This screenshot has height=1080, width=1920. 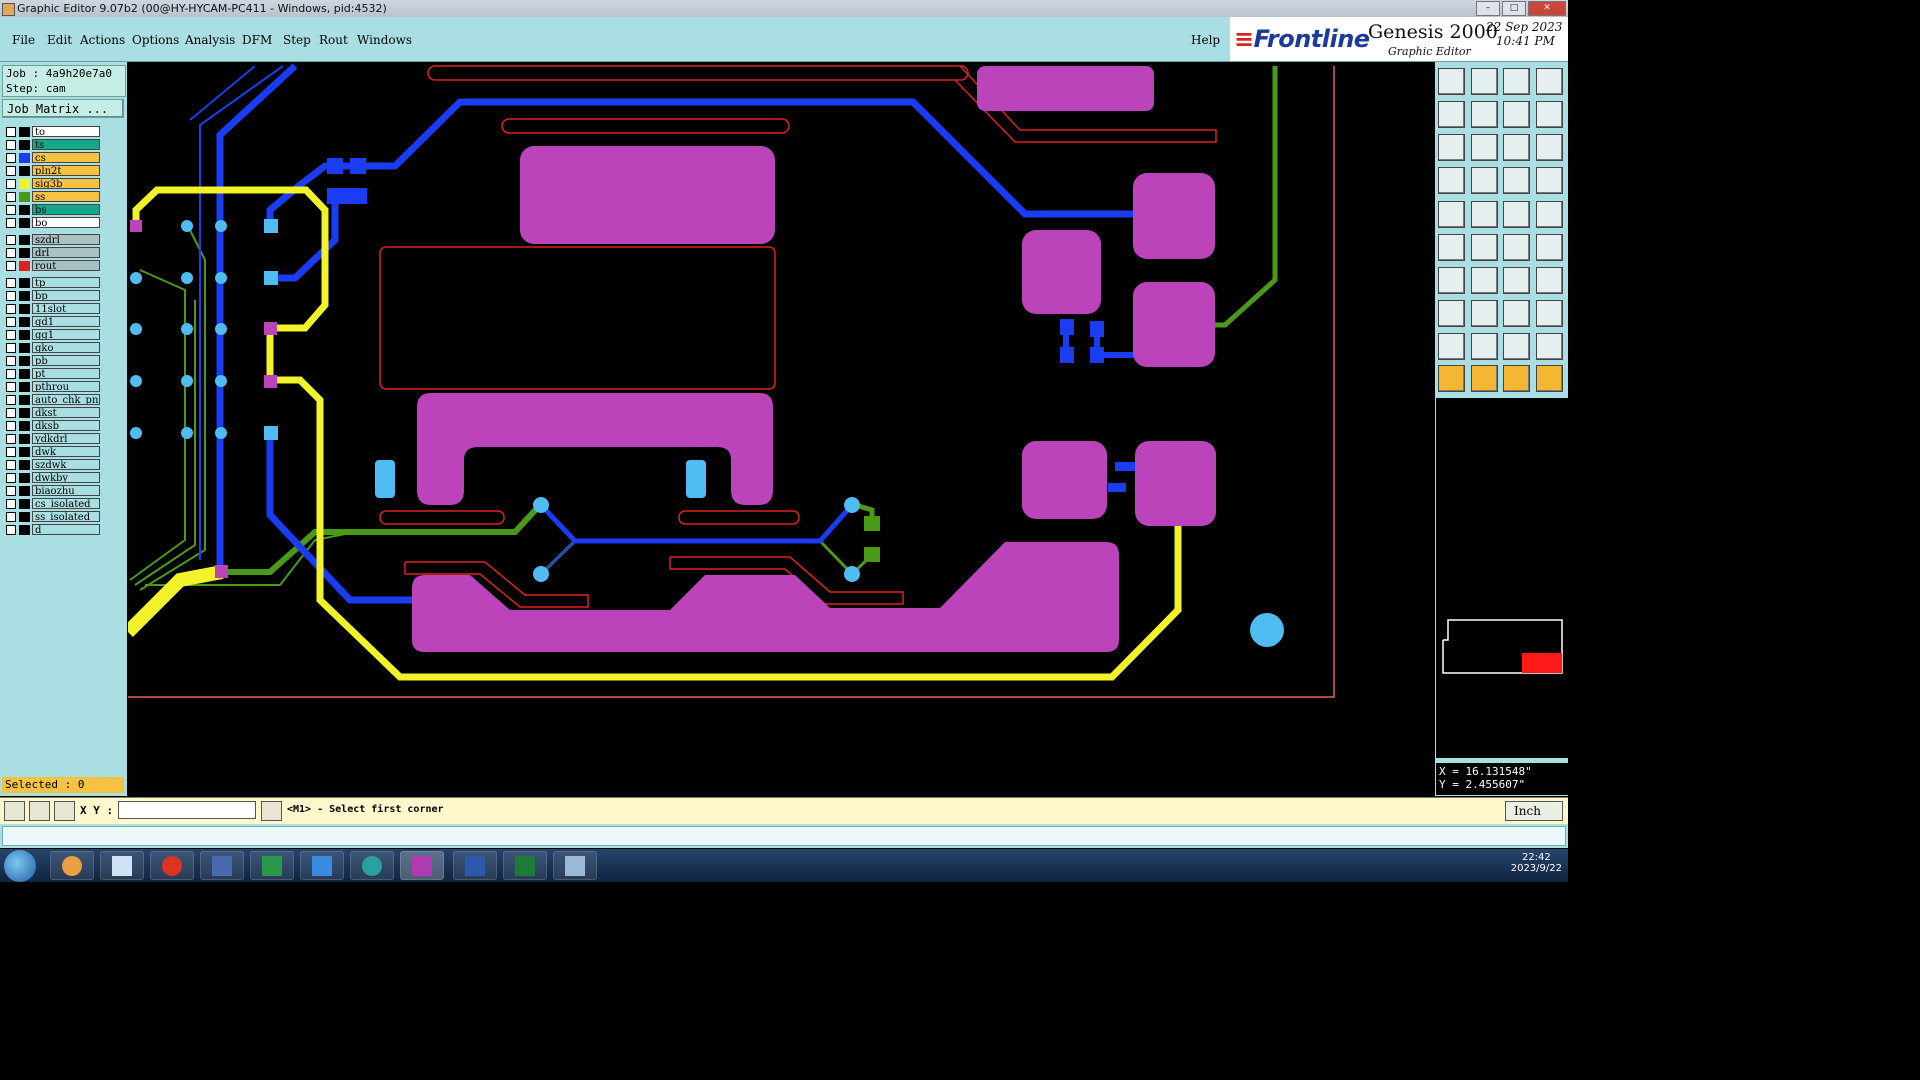 What do you see at coordinates (1549, 147) in the screenshot?
I see `help-icon` at bounding box center [1549, 147].